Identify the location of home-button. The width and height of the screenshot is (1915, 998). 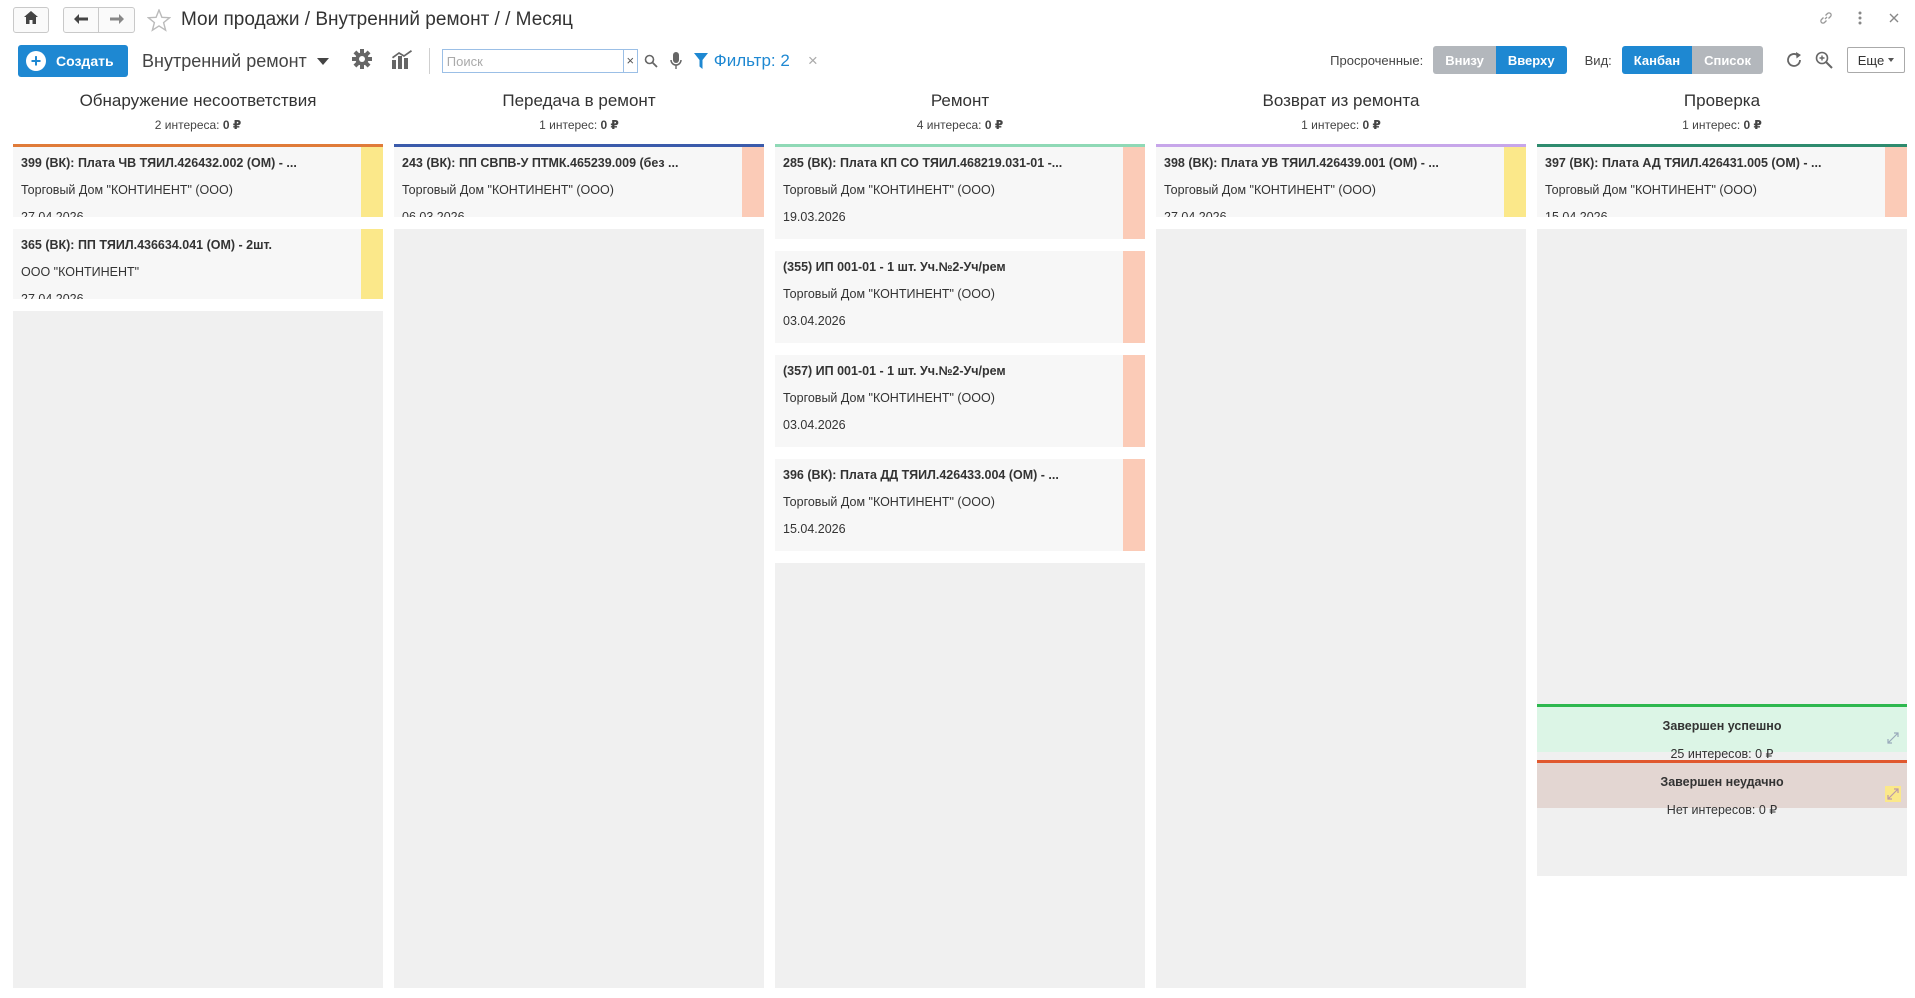
(31, 20).